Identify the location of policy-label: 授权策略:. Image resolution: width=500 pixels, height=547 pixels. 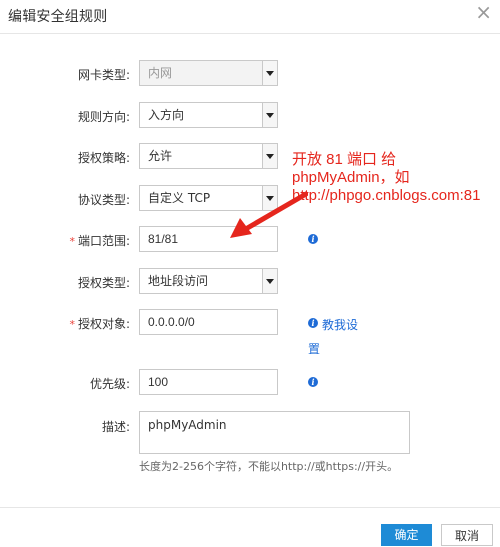
(103, 158).